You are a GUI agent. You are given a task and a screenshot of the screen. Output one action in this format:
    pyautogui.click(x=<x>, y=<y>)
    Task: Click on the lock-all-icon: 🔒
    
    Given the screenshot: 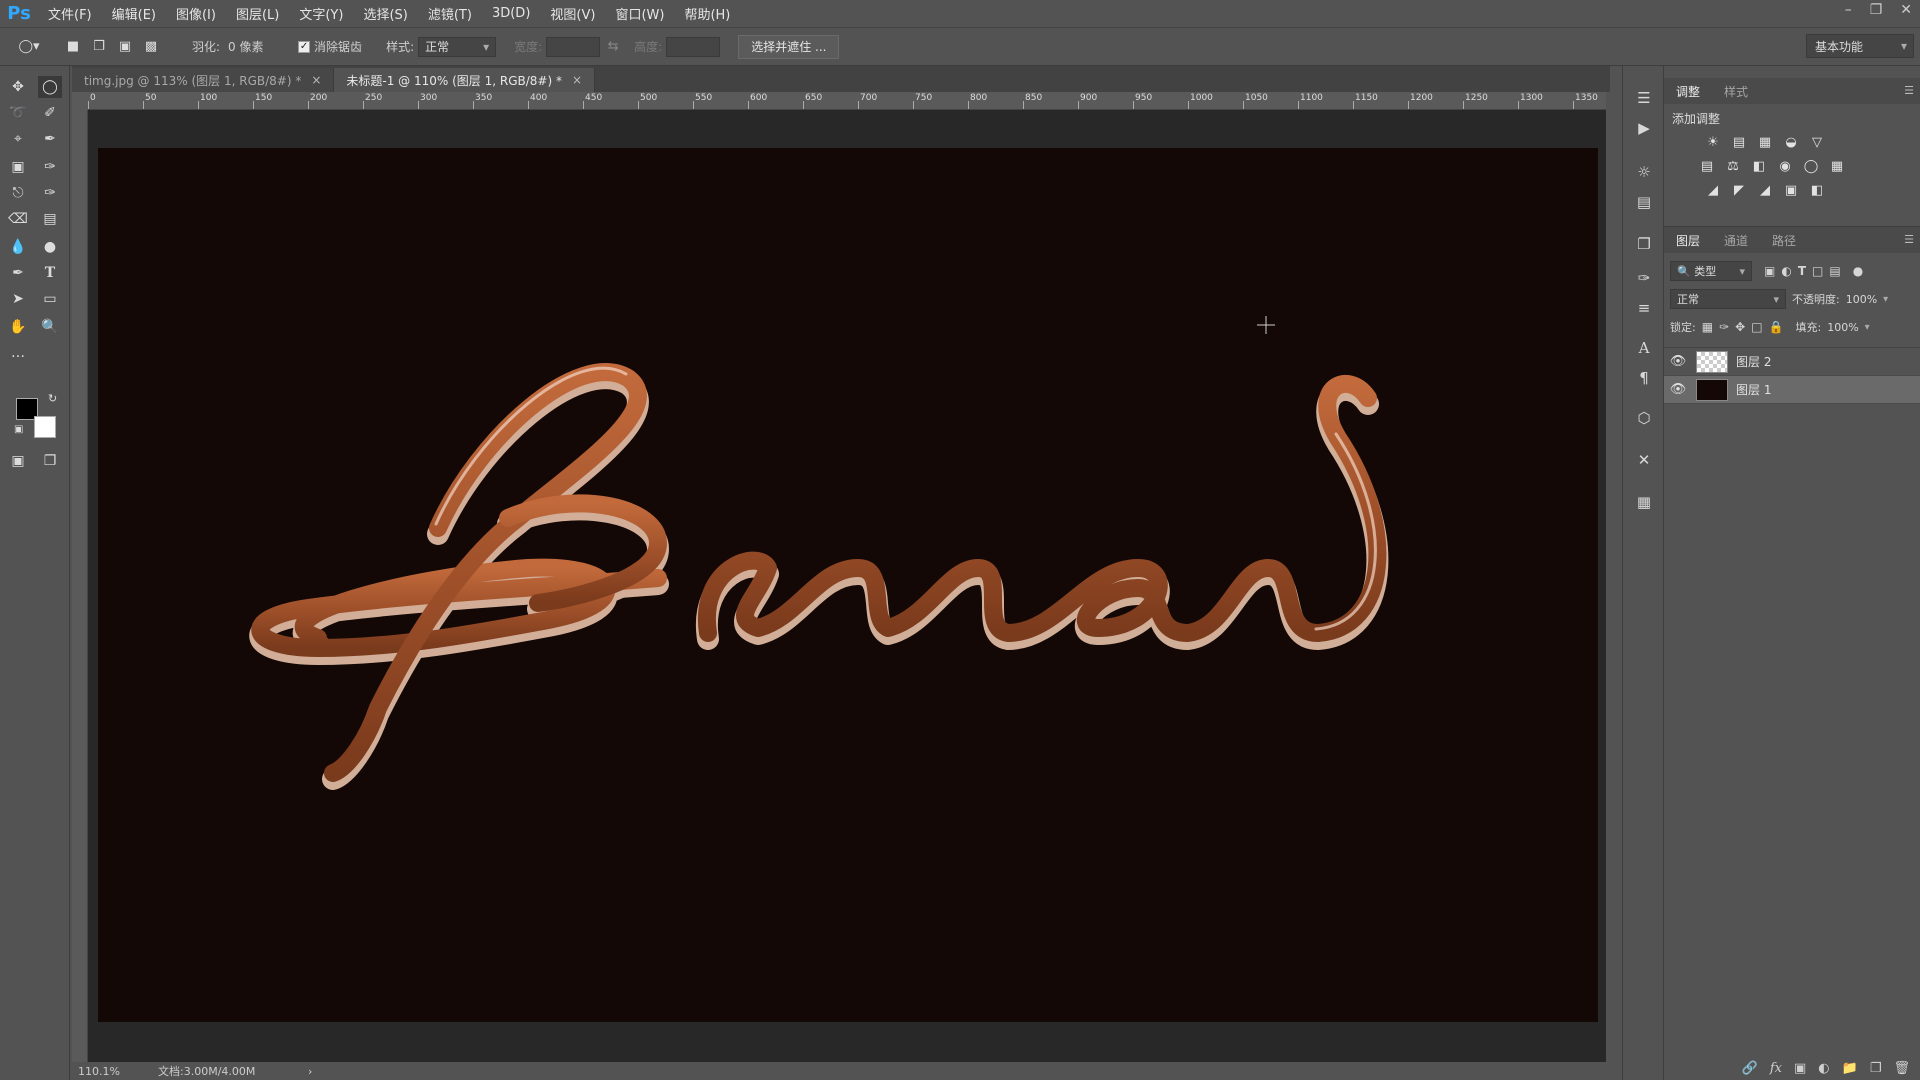 What is the action you would take?
    pyautogui.click(x=1776, y=327)
    